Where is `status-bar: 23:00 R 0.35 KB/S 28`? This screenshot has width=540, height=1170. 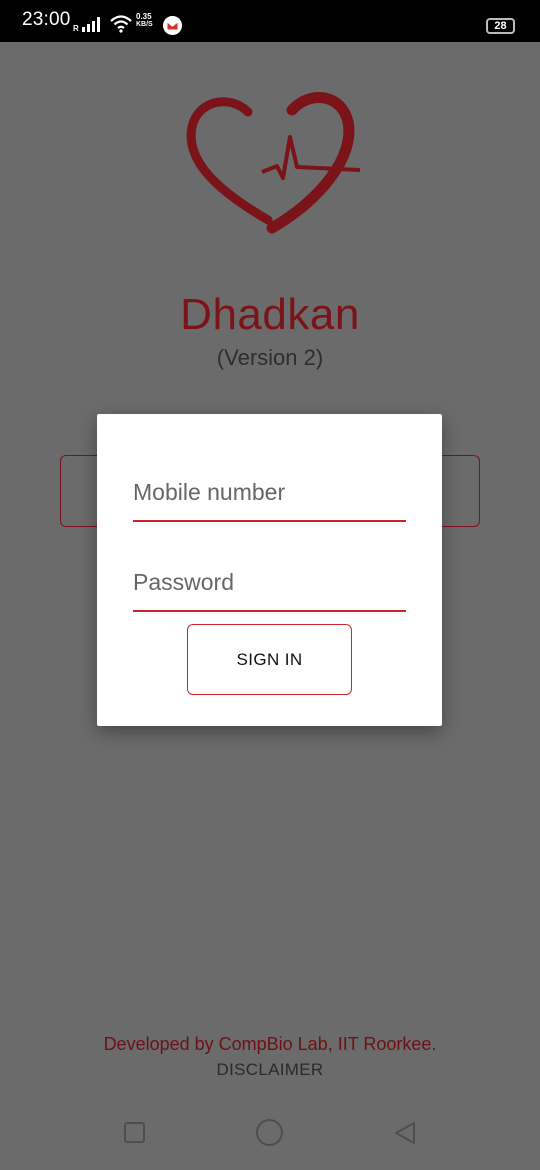
status-bar: 23:00 R 0.35 KB/S 28 is located at coordinates (270, 21).